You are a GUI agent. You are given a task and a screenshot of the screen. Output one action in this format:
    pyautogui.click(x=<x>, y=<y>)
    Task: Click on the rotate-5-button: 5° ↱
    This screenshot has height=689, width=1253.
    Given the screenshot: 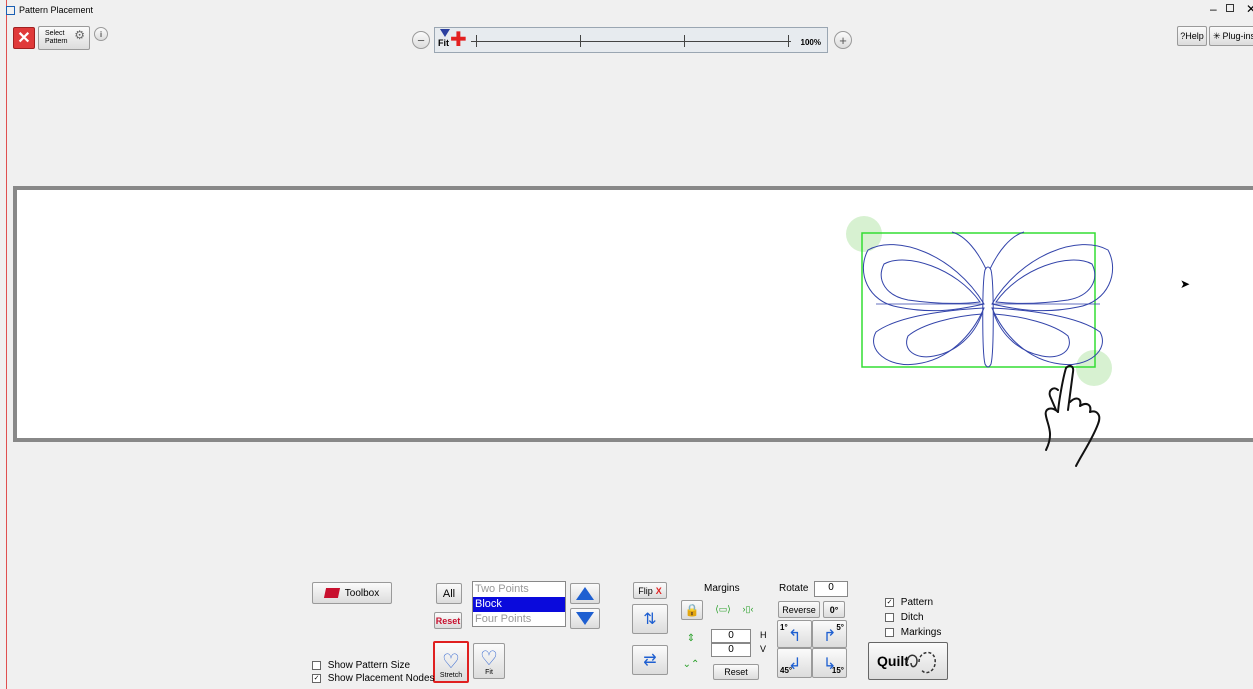 What is the action you would take?
    pyautogui.click(x=829, y=634)
    